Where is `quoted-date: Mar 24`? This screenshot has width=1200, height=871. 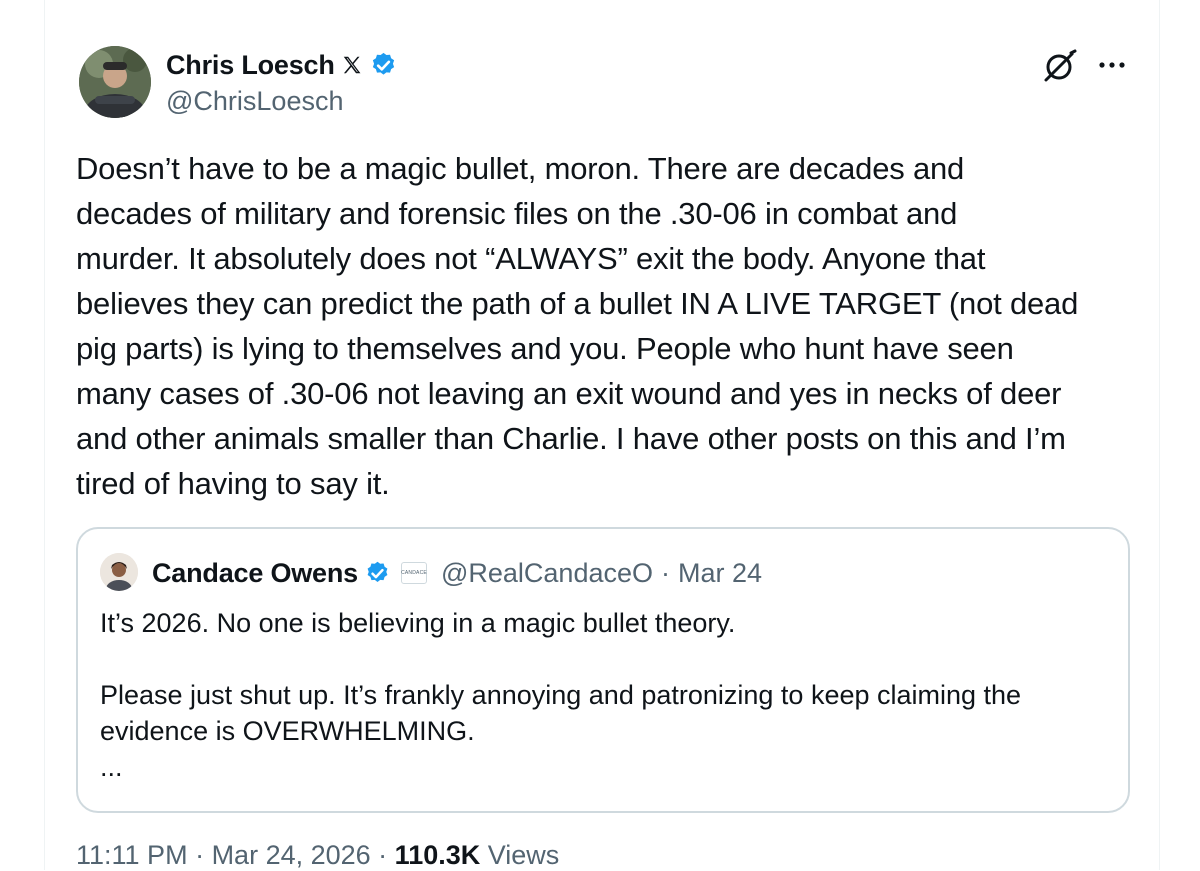 quoted-date: Mar 24 is located at coordinates (720, 573).